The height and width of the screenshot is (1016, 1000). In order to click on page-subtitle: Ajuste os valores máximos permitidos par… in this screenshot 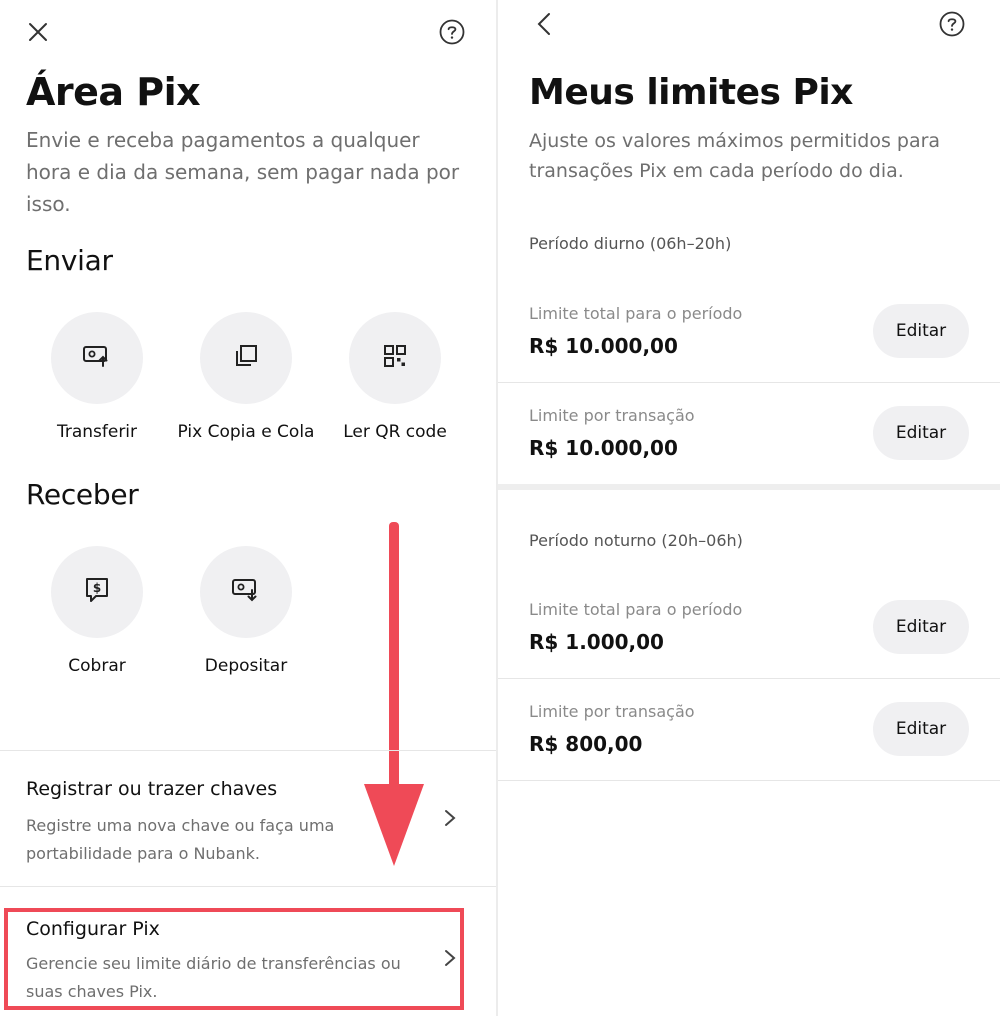, I will do `click(735, 156)`.